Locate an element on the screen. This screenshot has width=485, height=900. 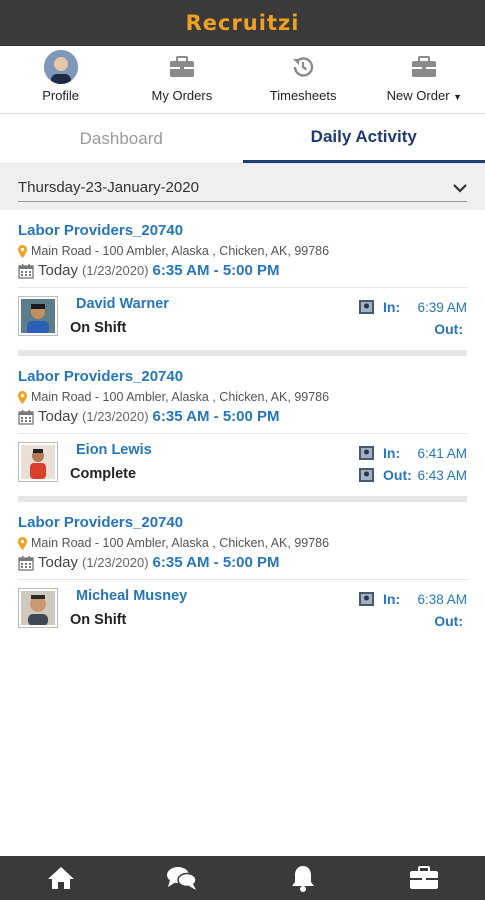
worker-status: Complete is located at coordinates (103, 474).